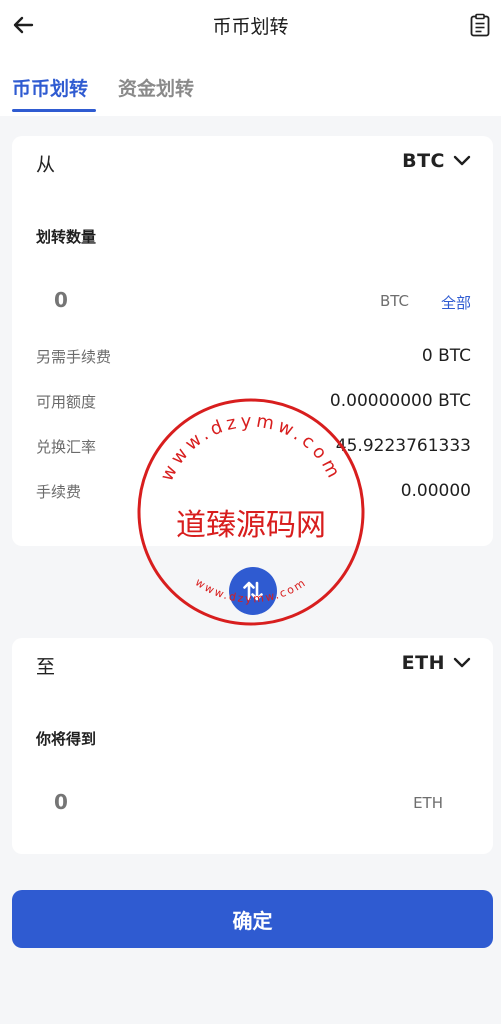 The image size is (501, 1024). I want to click on swap-vertical-icon, so click(253, 591).